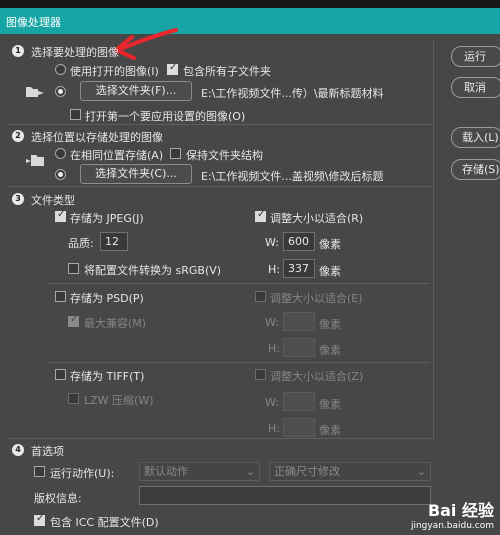  I want to click on jpeg-width-unit: 像素, so click(330, 244).